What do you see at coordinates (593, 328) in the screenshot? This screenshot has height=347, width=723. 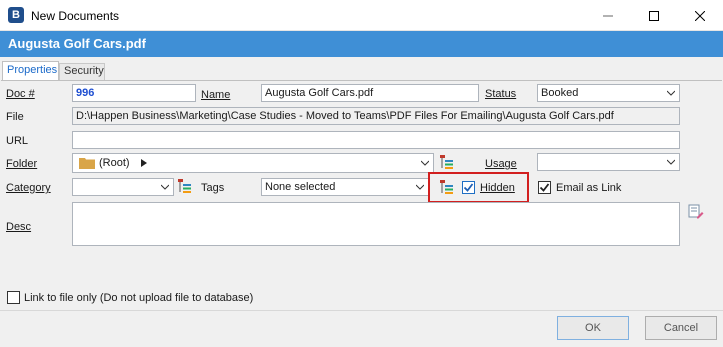 I see `ok-button: OK` at bounding box center [593, 328].